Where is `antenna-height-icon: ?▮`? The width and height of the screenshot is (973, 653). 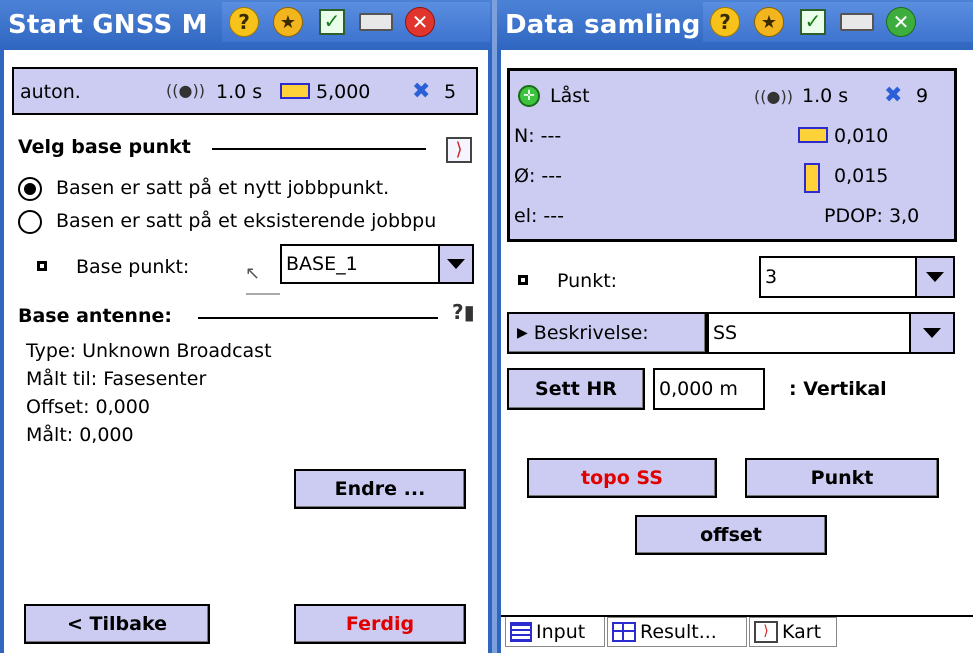 antenna-height-icon: ?▮ is located at coordinates (463, 312).